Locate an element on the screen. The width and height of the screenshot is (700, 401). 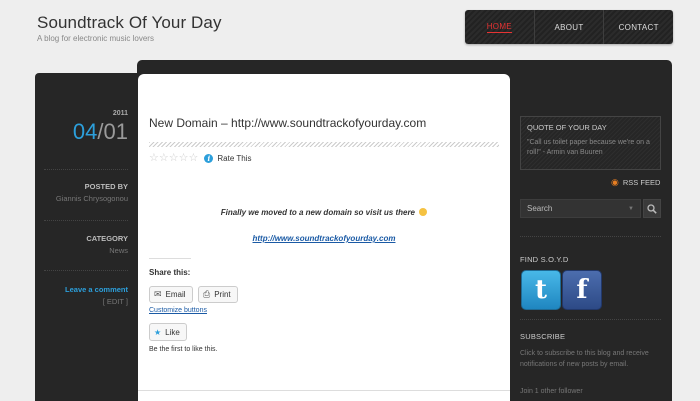
post-day: 01 is located at coordinates (115, 131).